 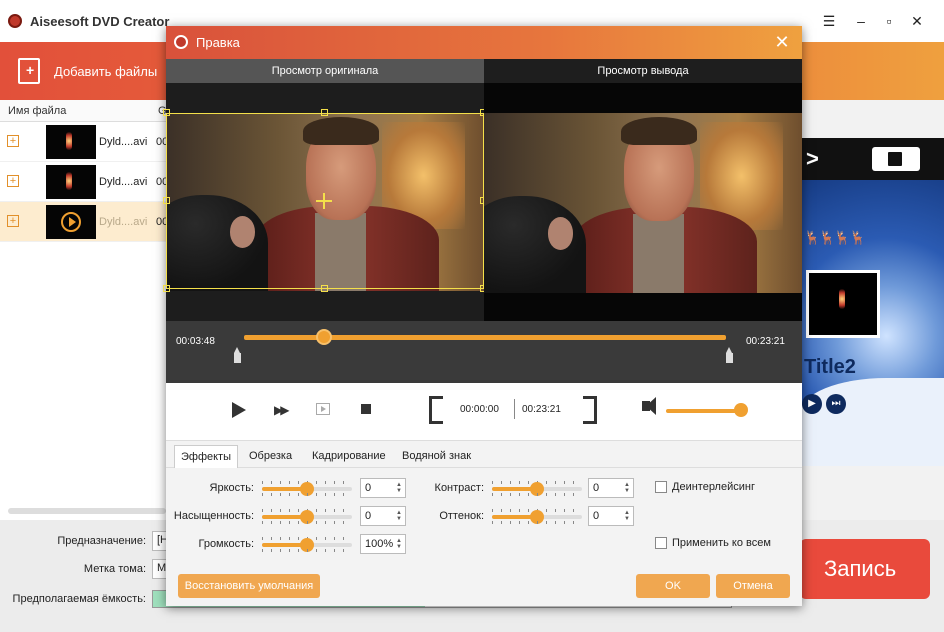 I want to click on contrast-label: Контраст:, so click(x=459, y=488).